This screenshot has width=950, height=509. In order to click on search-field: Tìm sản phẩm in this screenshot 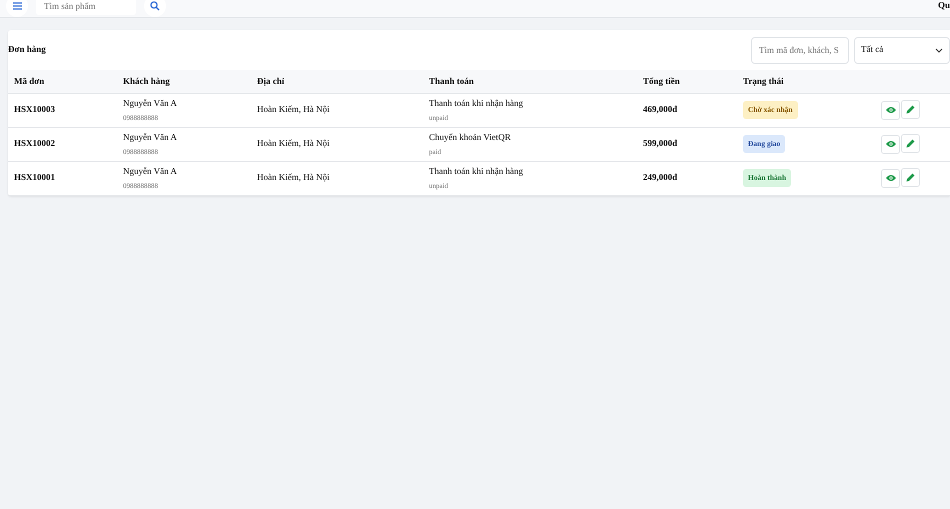, I will do `click(86, 7)`.